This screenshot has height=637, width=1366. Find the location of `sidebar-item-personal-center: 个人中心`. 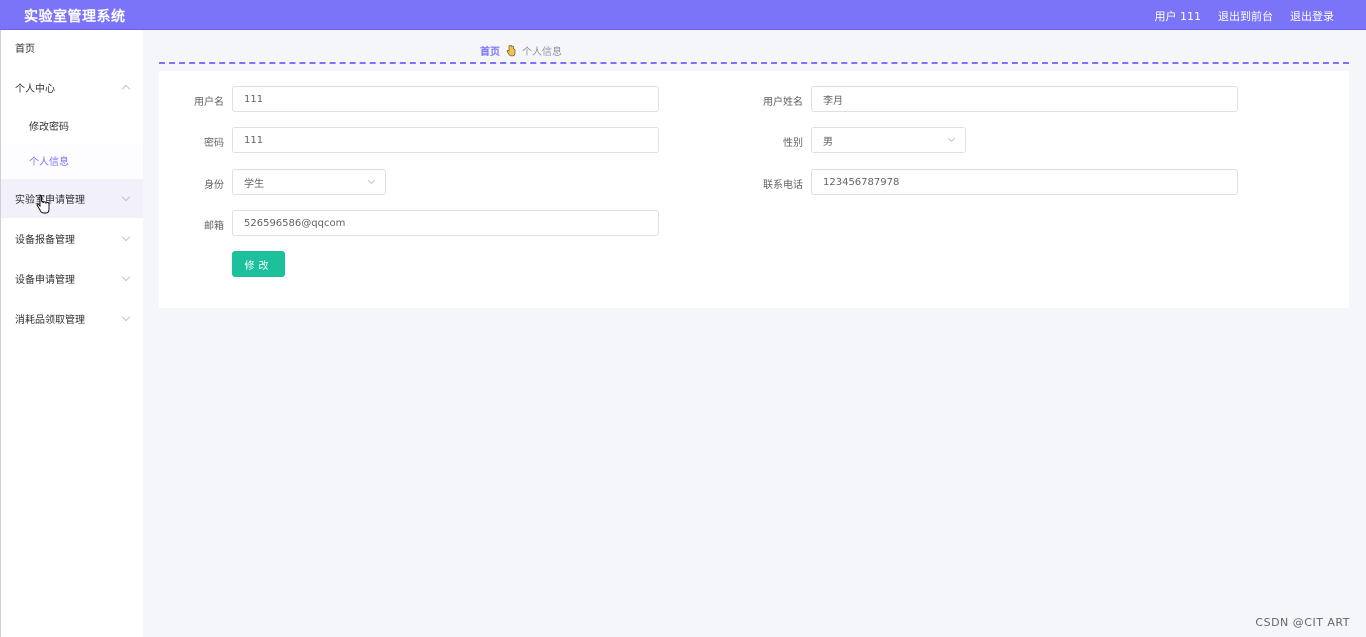

sidebar-item-personal-center: 个人中心 is located at coordinates (72, 87).